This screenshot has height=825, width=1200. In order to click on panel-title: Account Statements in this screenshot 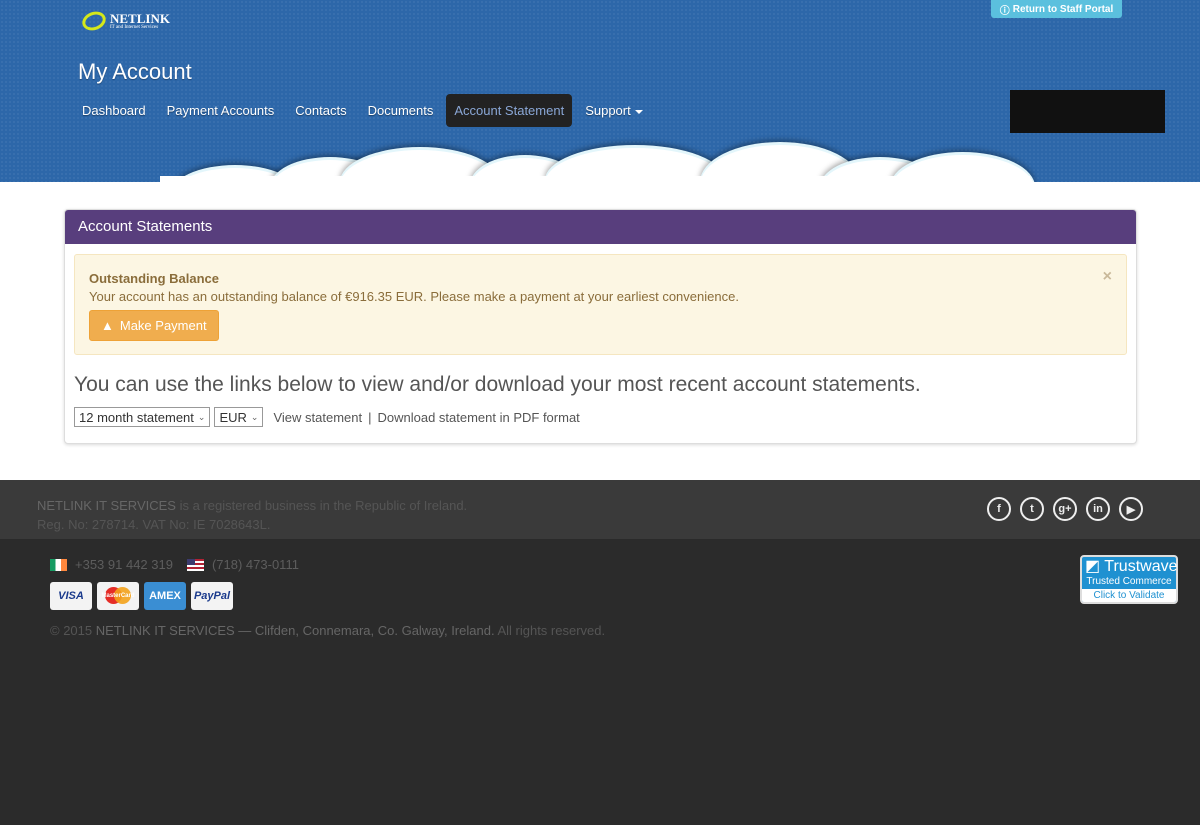, I will do `click(600, 227)`.